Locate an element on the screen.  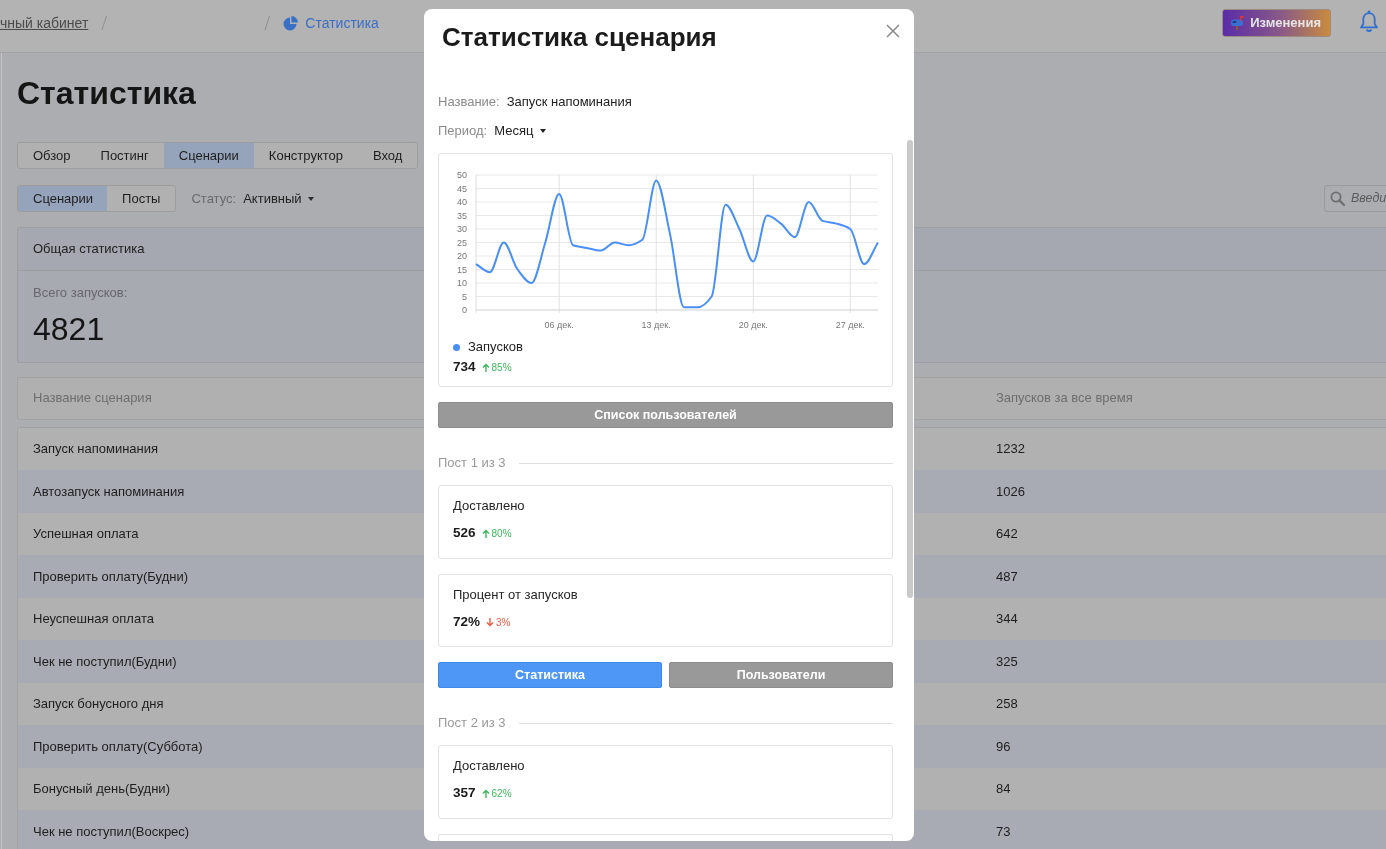
stat-label: Всего запусков: is located at coordinates (80, 293).